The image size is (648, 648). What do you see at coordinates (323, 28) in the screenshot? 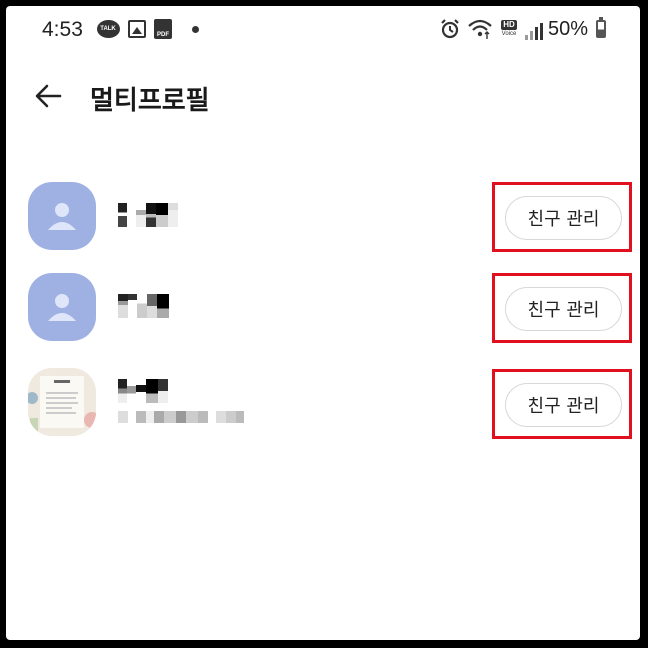
I see `status-bar: 4:53 TALK PDF HD Voice 50%` at bounding box center [323, 28].